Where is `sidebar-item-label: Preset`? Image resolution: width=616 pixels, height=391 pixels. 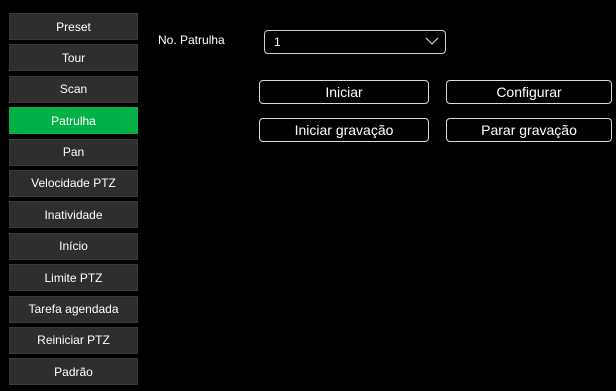
sidebar-item-label: Preset is located at coordinates (73, 26).